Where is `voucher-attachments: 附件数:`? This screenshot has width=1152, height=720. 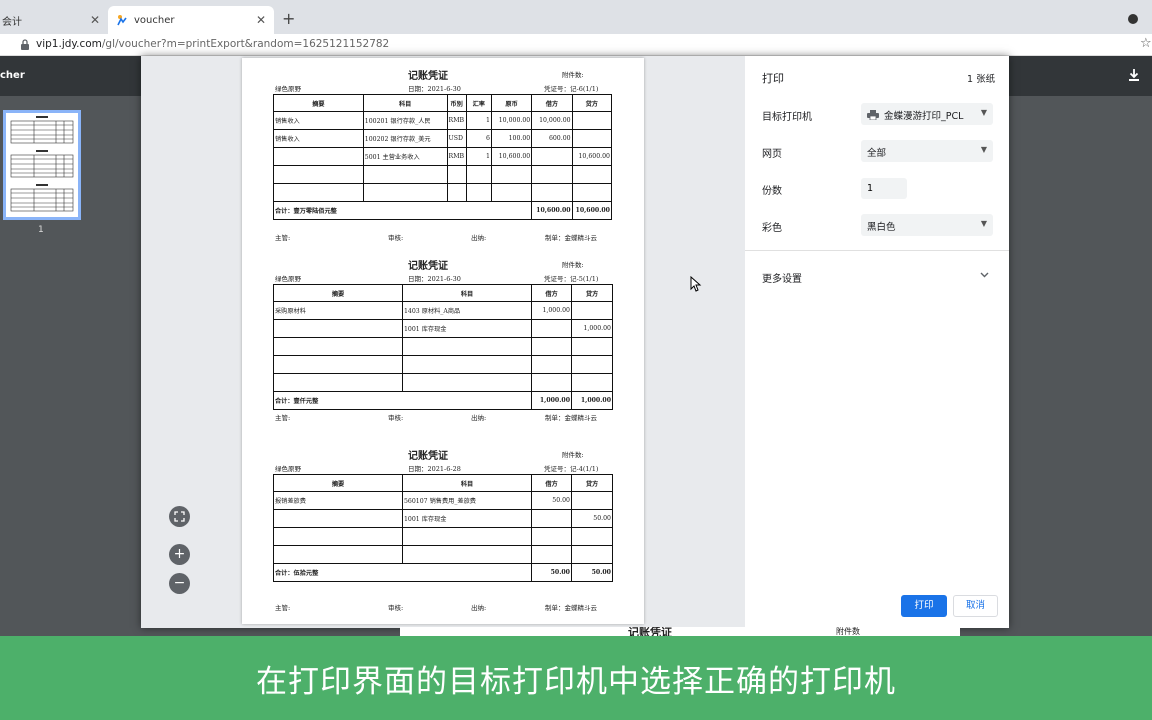
voucher-attachments: 附件数: is located at coordinates (573, 455).